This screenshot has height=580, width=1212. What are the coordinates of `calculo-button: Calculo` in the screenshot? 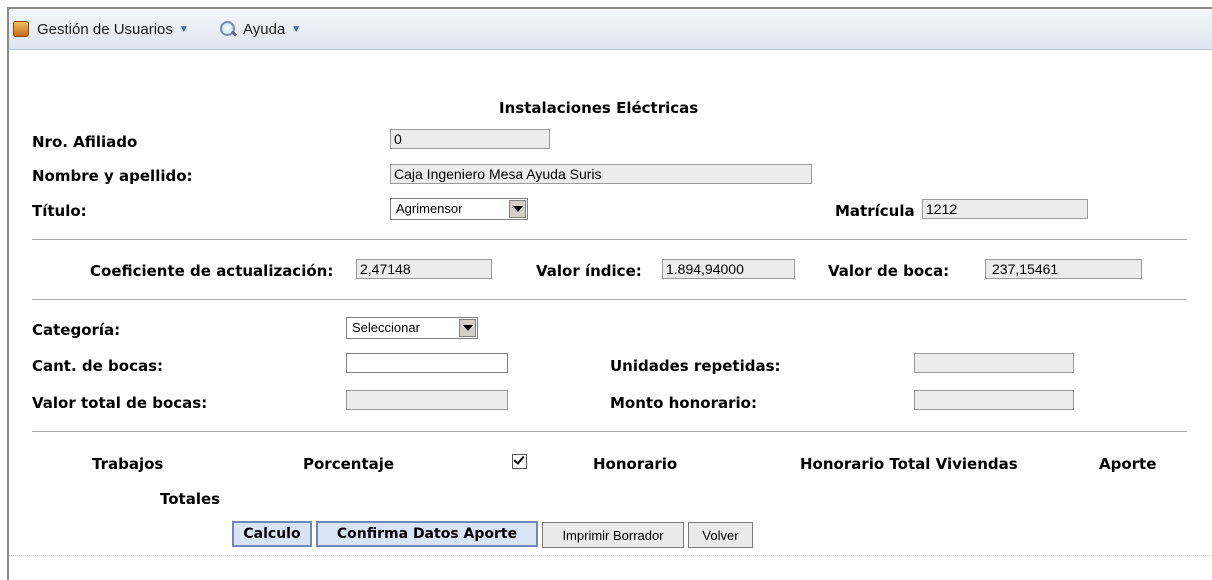 It's located at (272, 534).